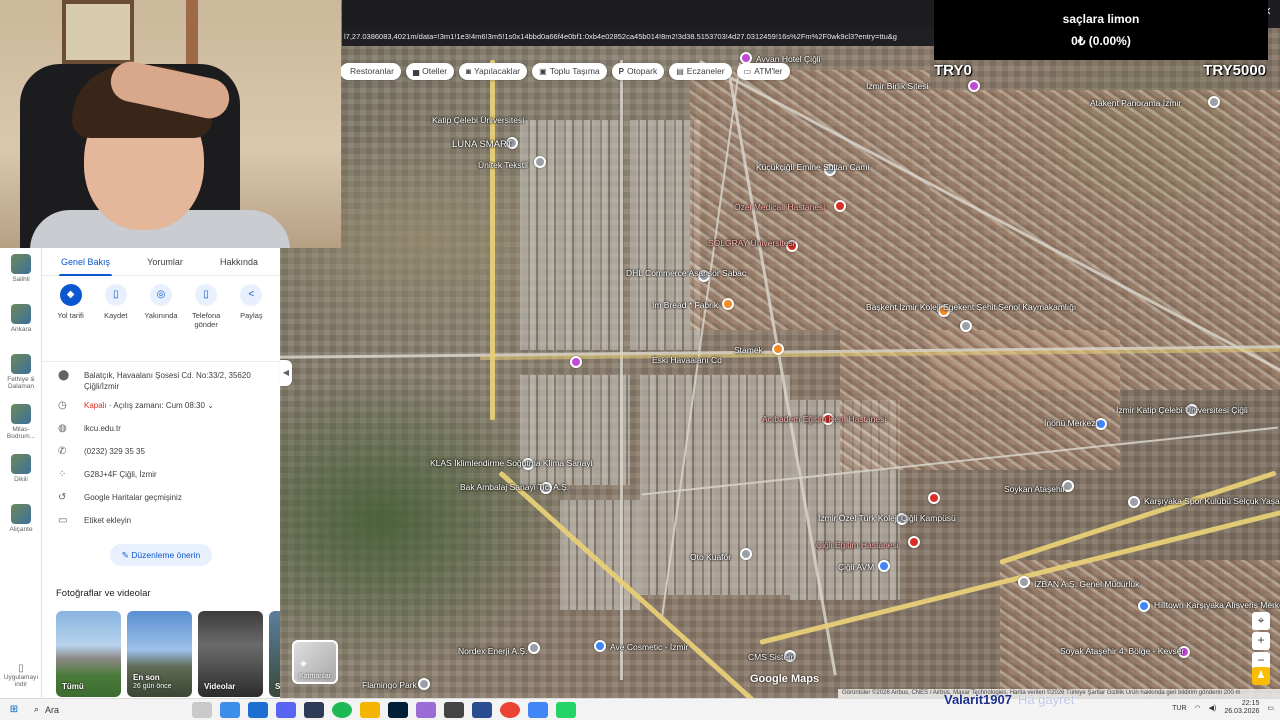 Image resolution: width=1280 pixels, height=720 pixels. I want to click on photo-latest: En son 26 gün önce, so click(159, 654).